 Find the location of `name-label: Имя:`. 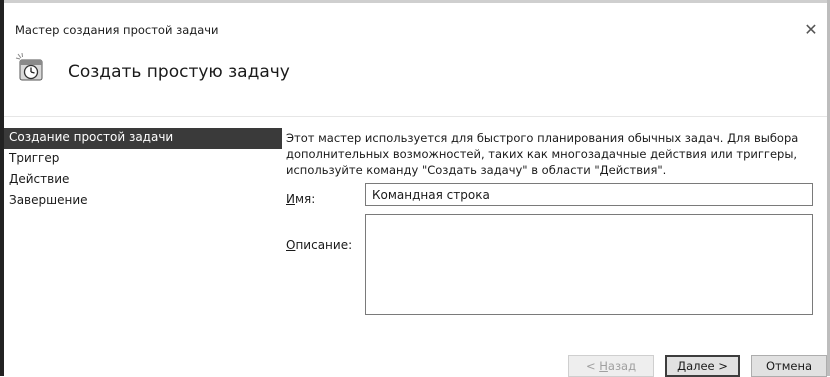

name-label: Имя: is located at coordinates (300, 199).